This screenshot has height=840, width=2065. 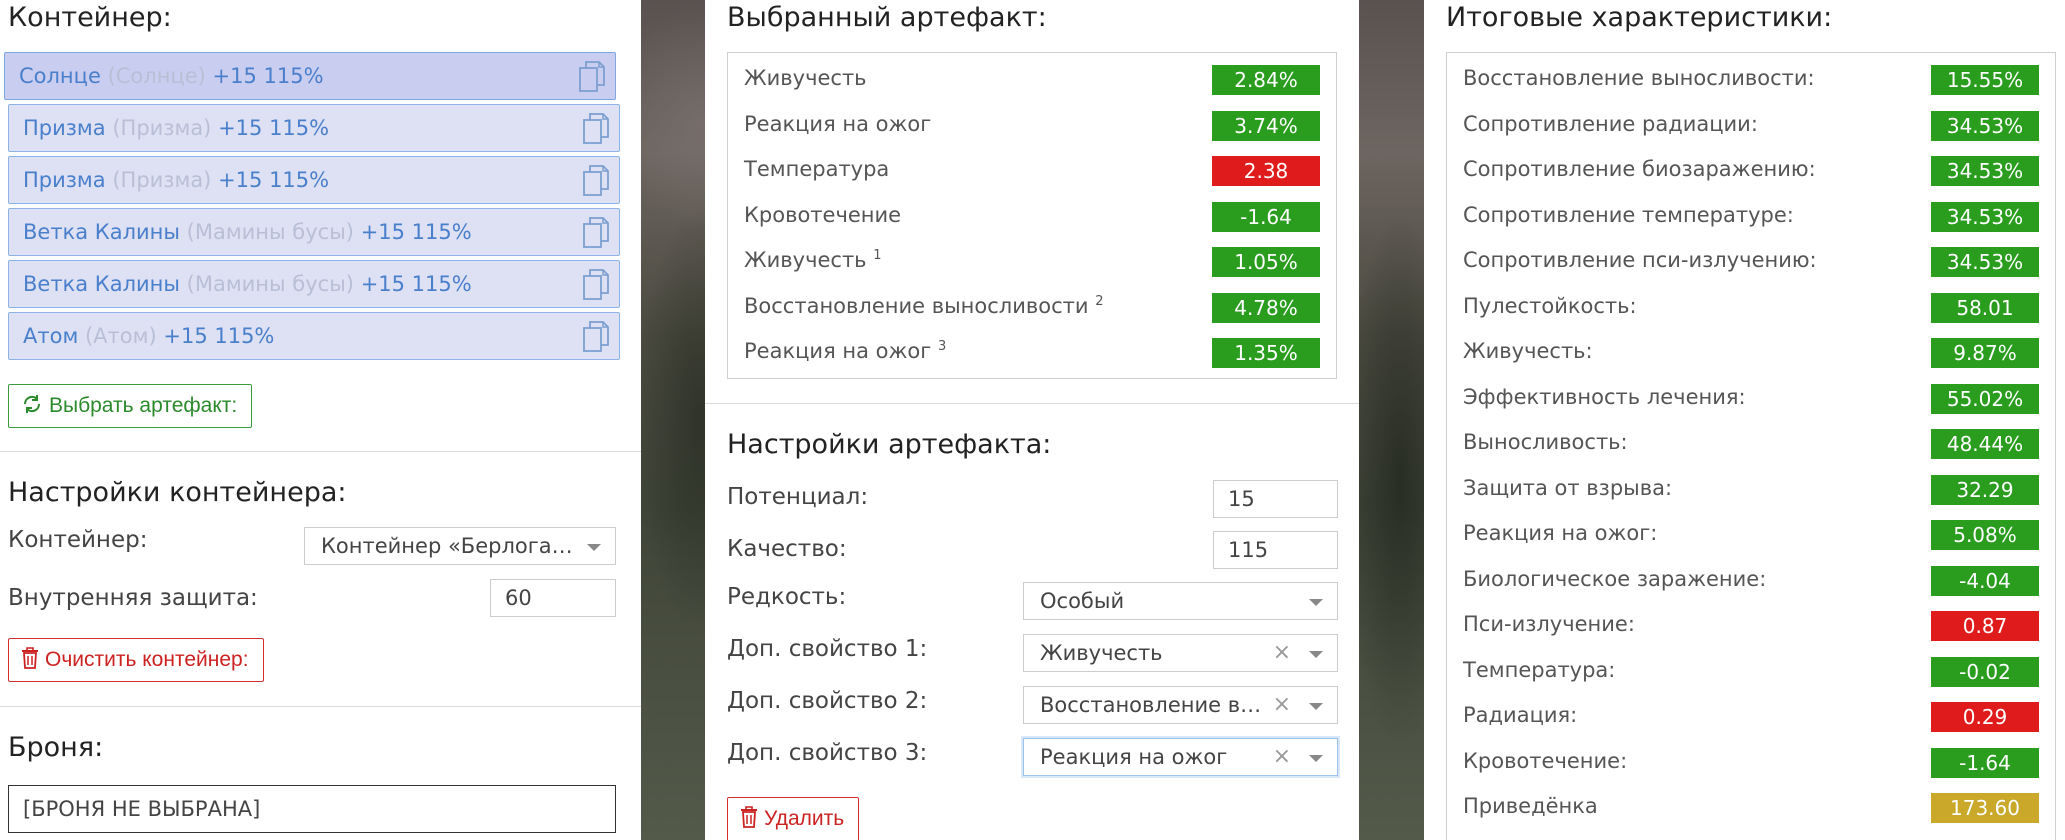 I want to click on clear-container-label: Очистить контейнер:, so click(x=147, y=659).